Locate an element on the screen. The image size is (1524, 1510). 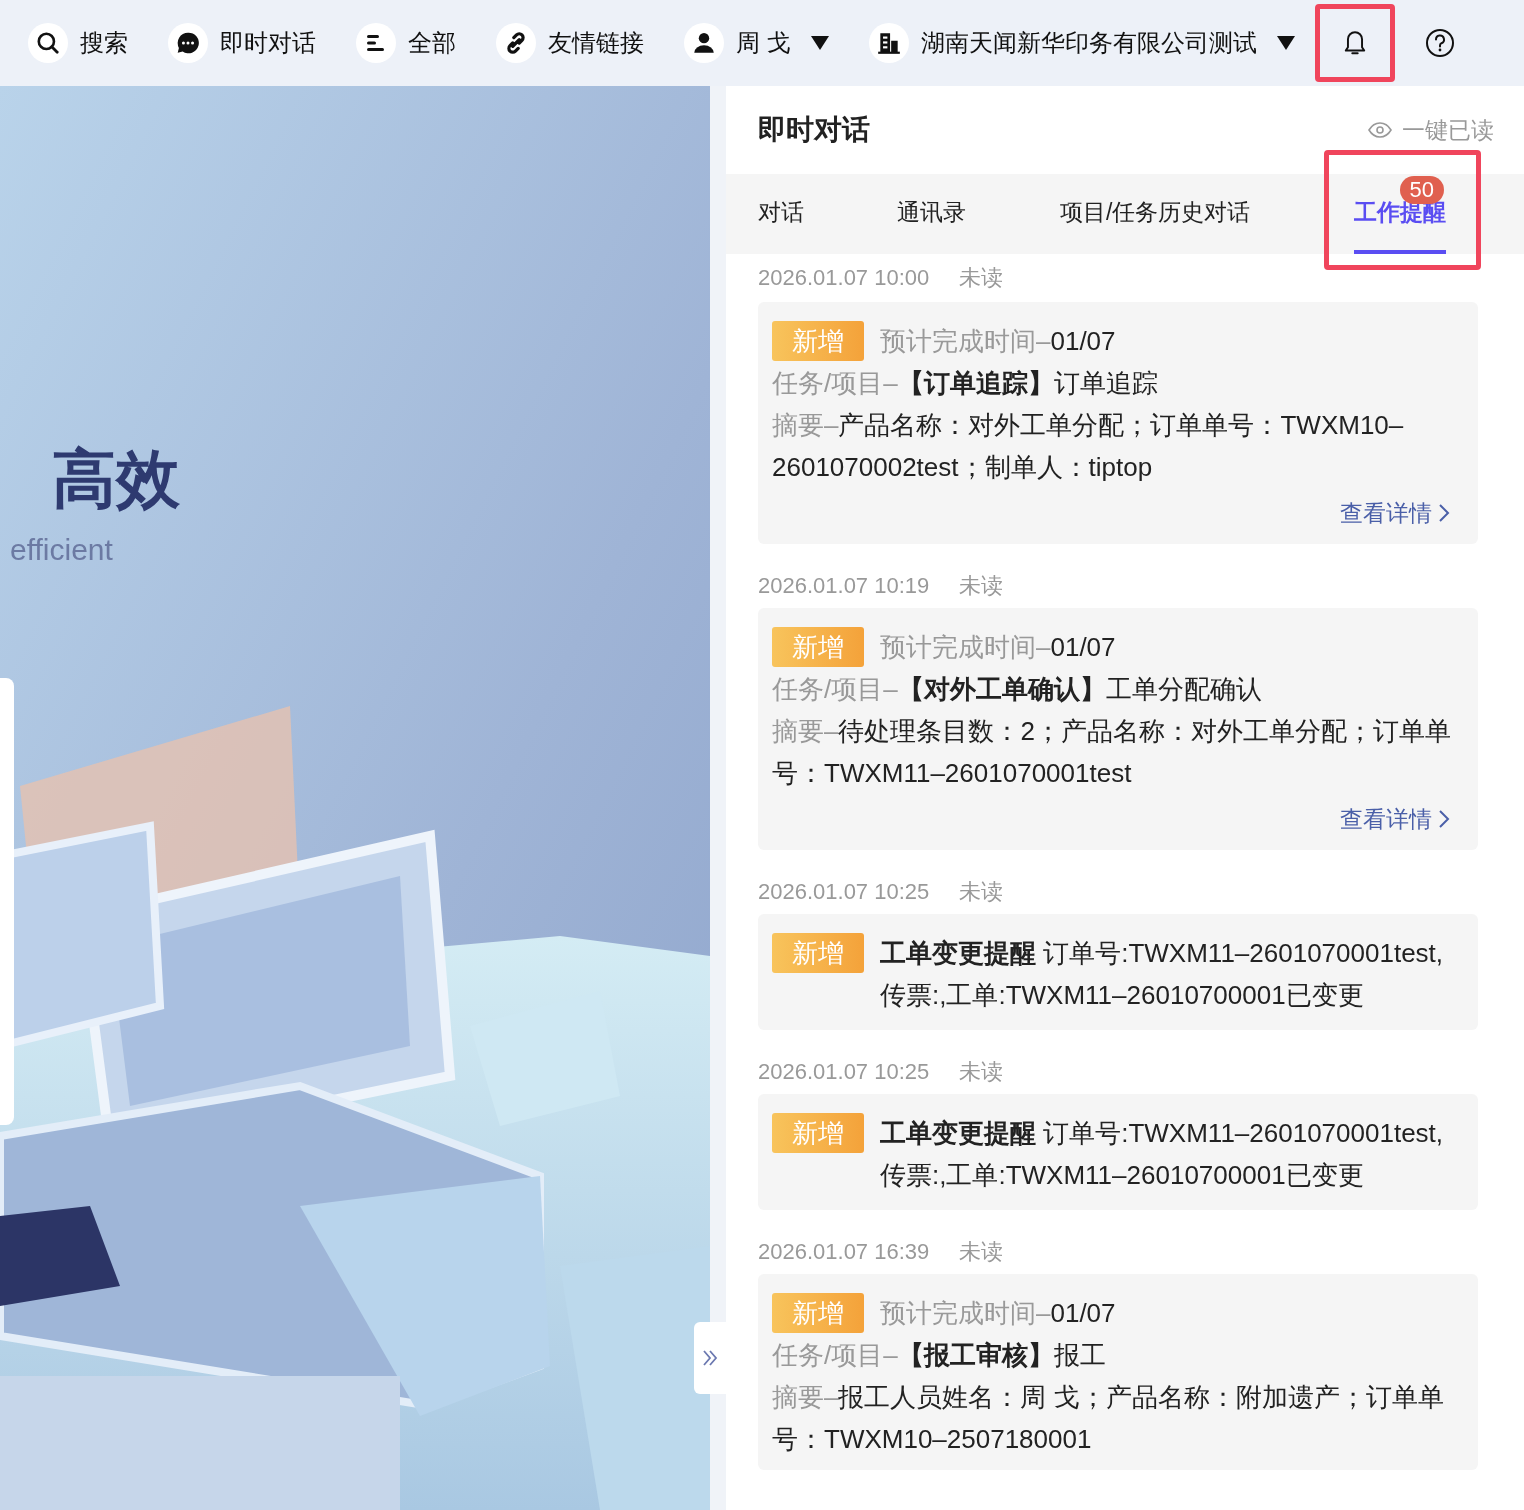
menu-nav-icon is located at coordinates (376, 43).